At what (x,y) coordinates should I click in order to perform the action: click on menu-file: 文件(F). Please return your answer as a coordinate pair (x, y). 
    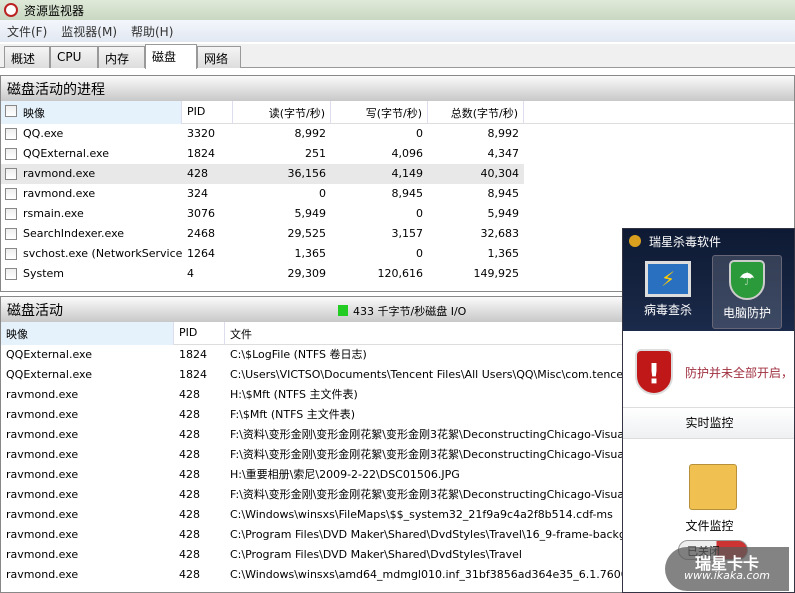
    Looking at the image, I should click on (27, 31).